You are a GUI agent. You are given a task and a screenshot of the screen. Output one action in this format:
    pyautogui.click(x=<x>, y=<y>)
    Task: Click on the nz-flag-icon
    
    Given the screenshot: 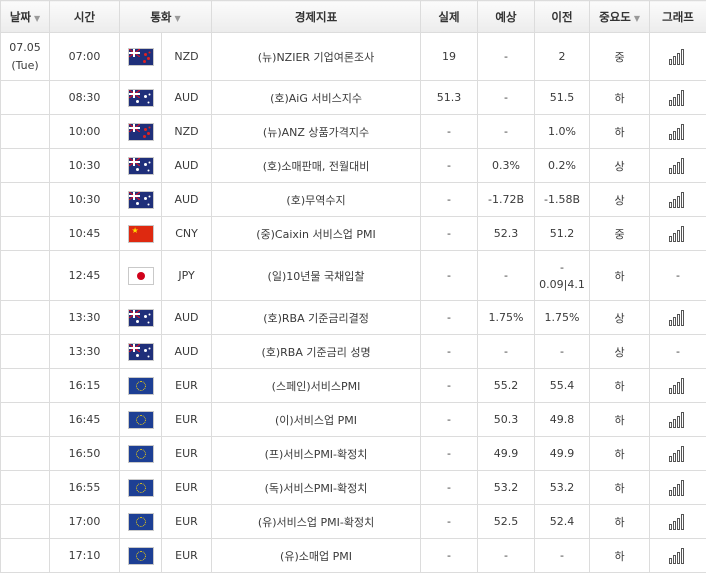 What is the action you would take?
    pyautogui.click(x=141, y=132)
    